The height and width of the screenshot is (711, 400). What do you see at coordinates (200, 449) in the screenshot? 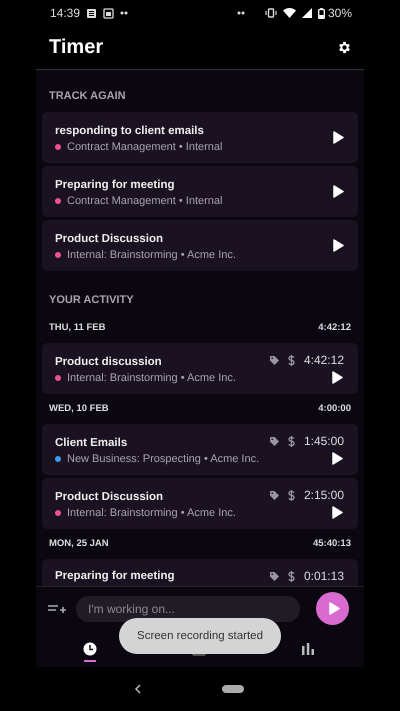
I see `entry-card: Client Emails New Business: Prospecting • Acme Inc. 1:45:00` at bounding box center [200, 449].